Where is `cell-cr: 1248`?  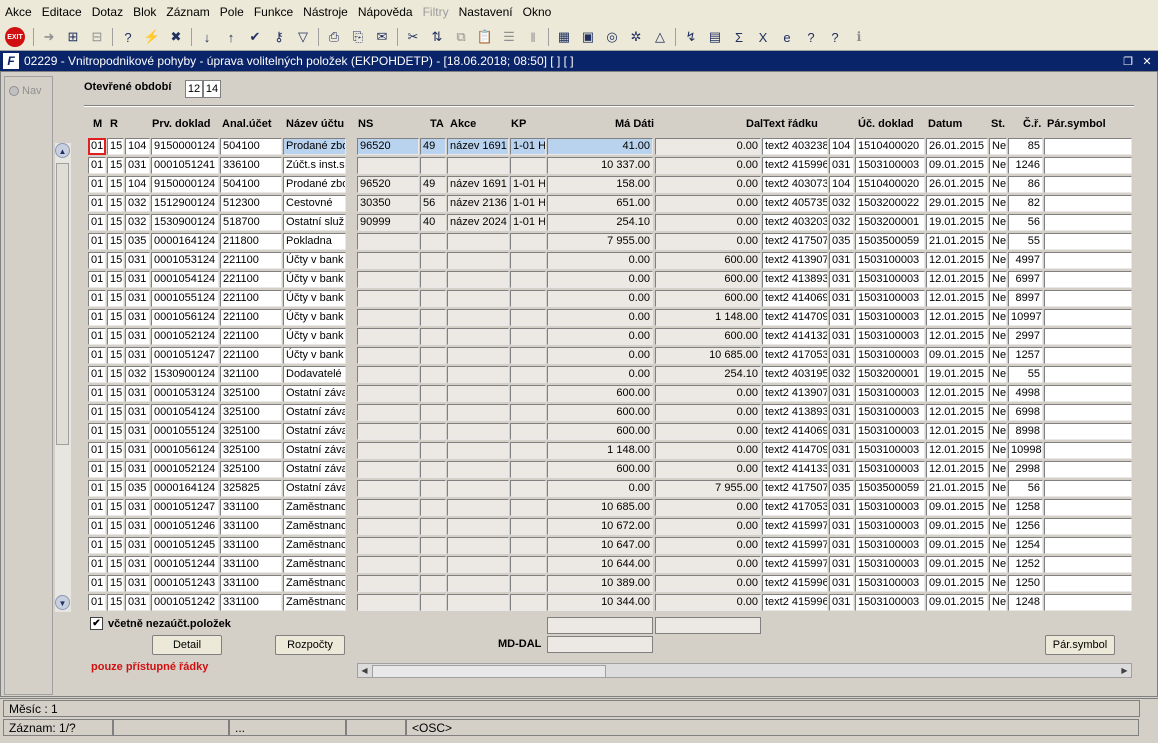
cell-cr: 1248 is located at coordinates (1025, 602).